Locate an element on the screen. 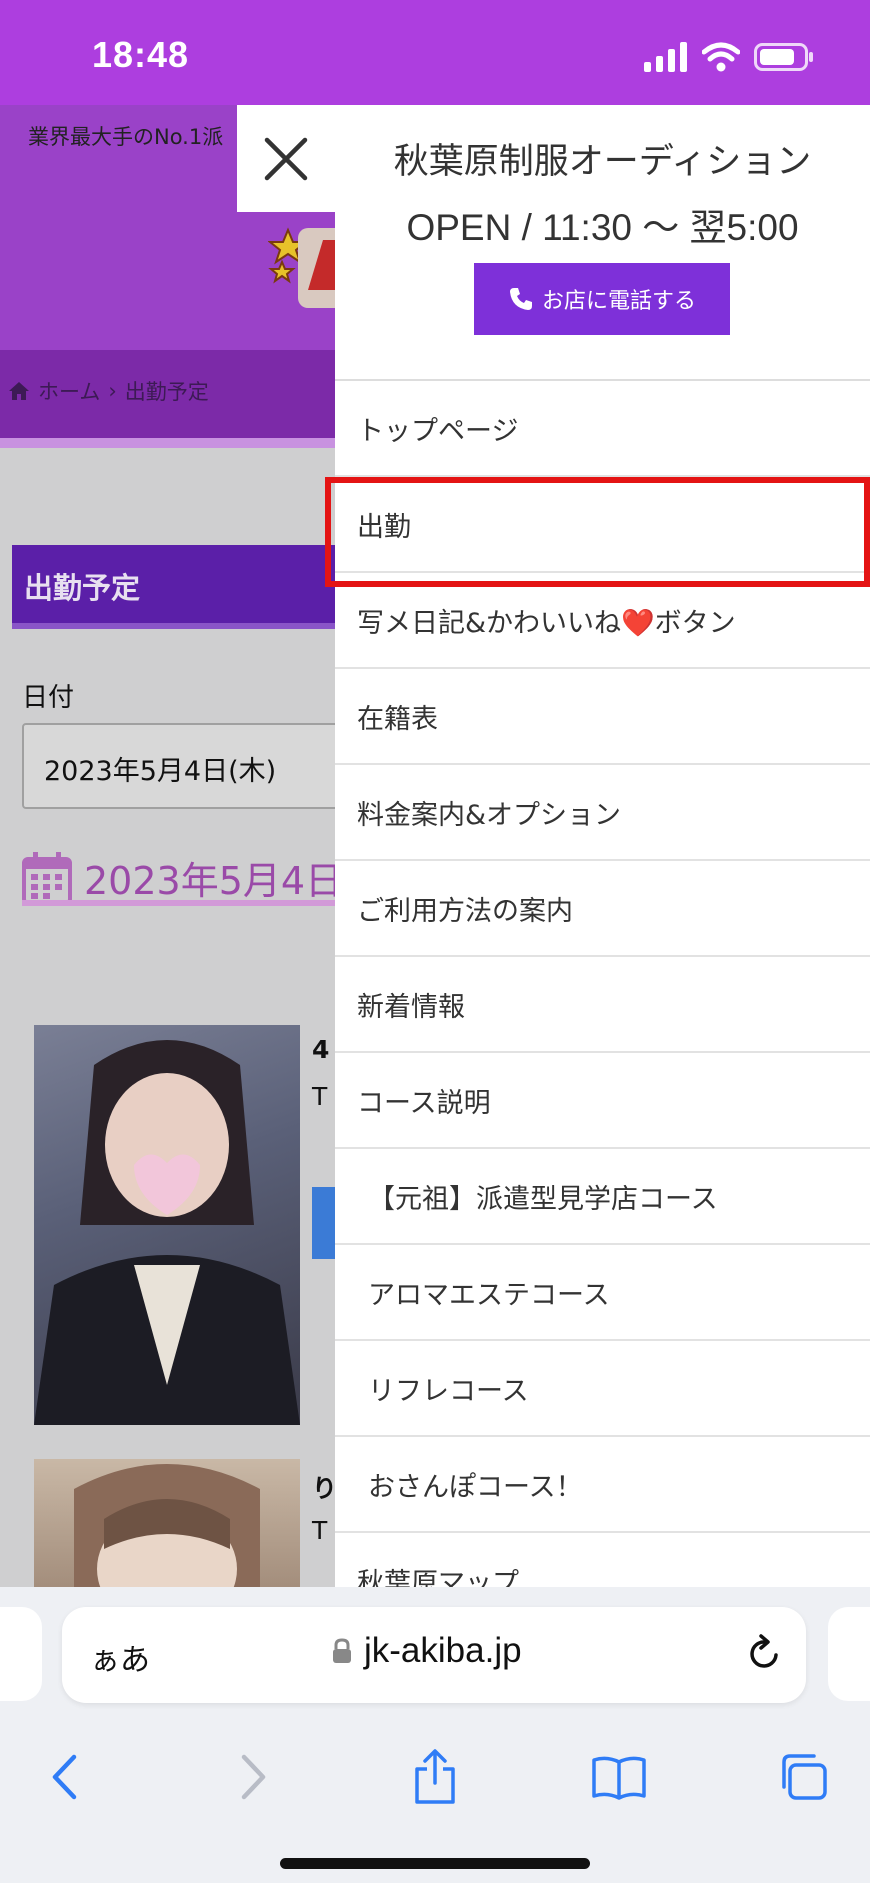 The image size is (870, 1883). menu-item-label: リフレコース is located at coordinates (448, 1391).